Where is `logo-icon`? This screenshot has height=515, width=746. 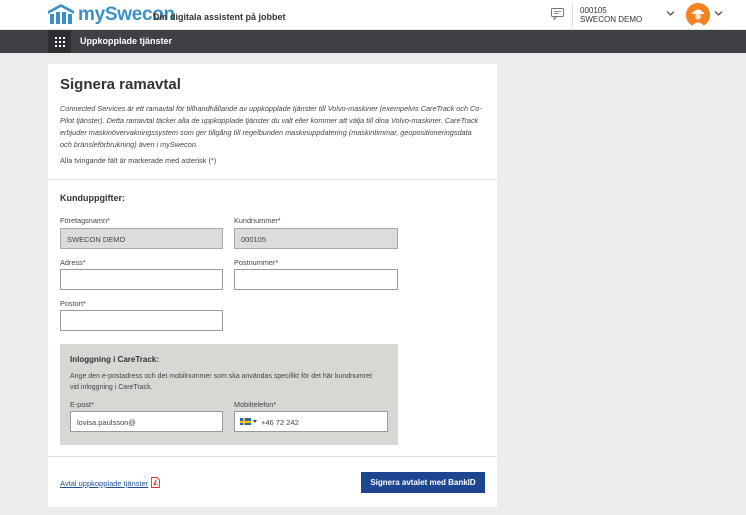
logo-icon is located at coordinates (61, 14).